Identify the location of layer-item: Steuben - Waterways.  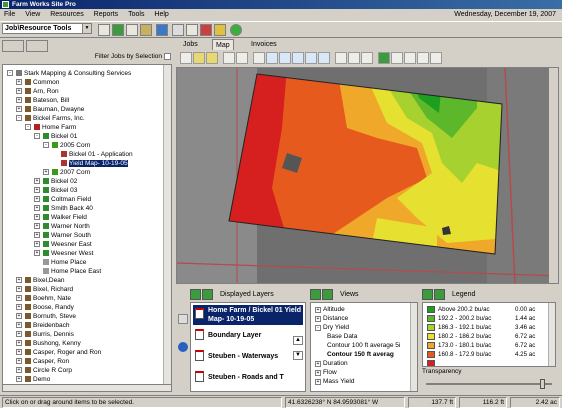
(248, 357).